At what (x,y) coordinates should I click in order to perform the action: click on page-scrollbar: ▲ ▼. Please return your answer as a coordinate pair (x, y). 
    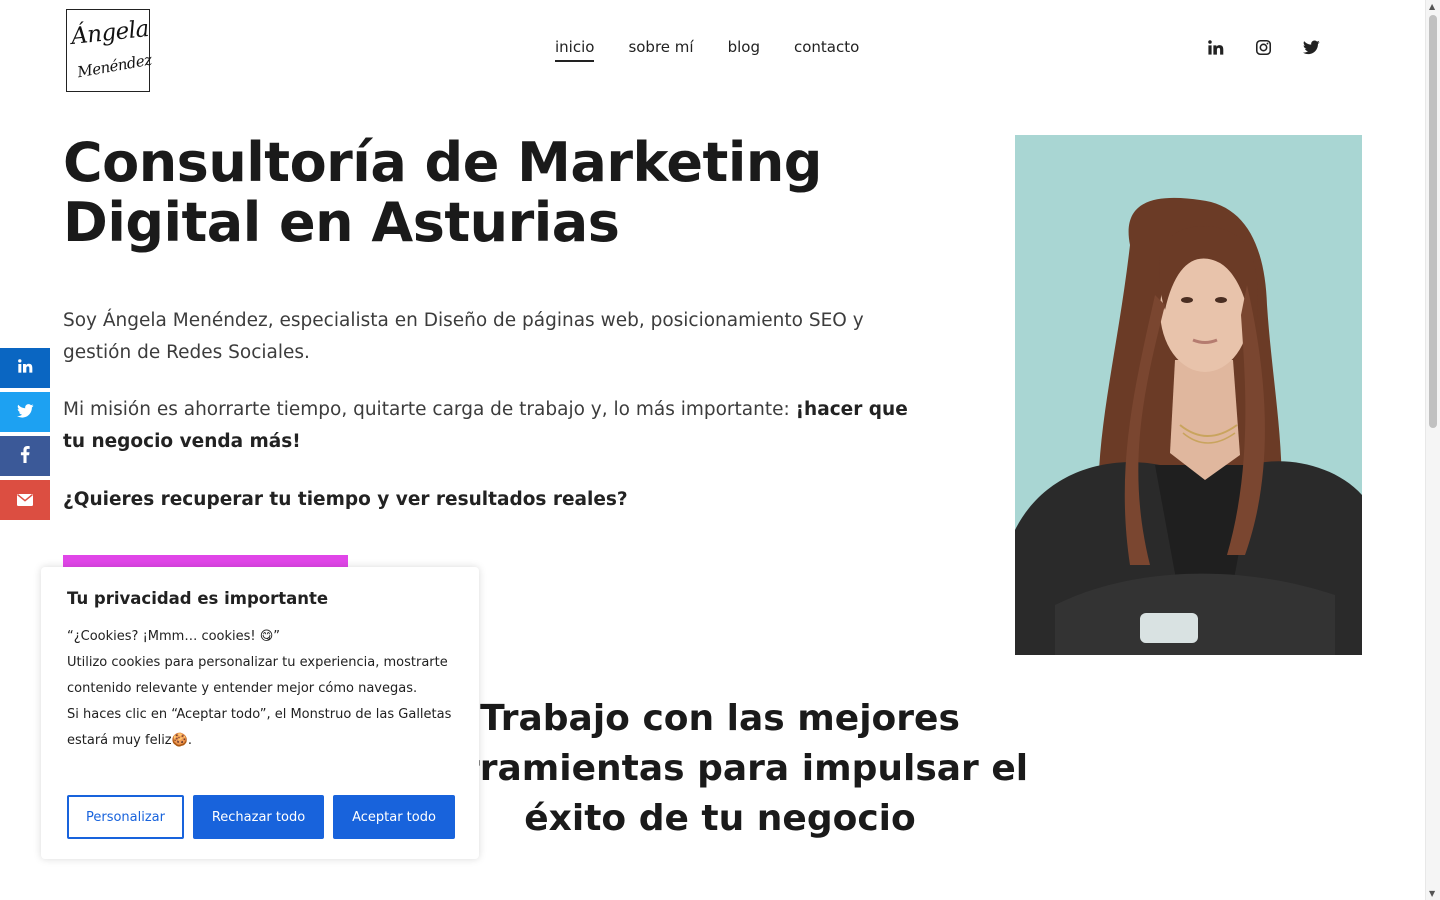
    Looking at the image, I should click on (1432, 450).